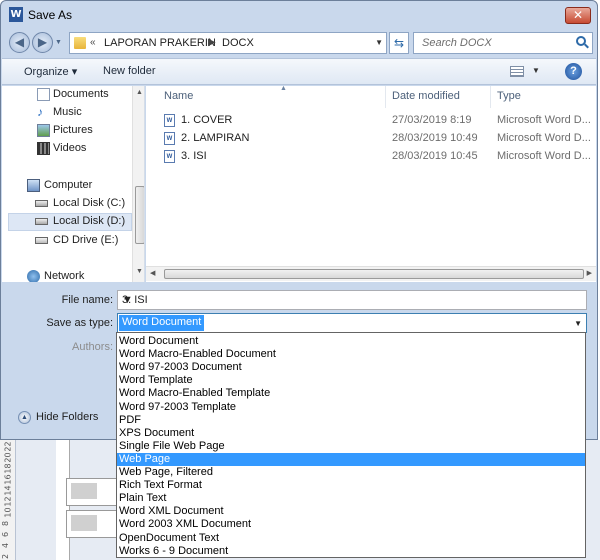 The height and width of the screenshot is (560, 600). Describe the element at coordinates (8, 512) in the screenshot. I see `ruler-mark: 10` at that location.